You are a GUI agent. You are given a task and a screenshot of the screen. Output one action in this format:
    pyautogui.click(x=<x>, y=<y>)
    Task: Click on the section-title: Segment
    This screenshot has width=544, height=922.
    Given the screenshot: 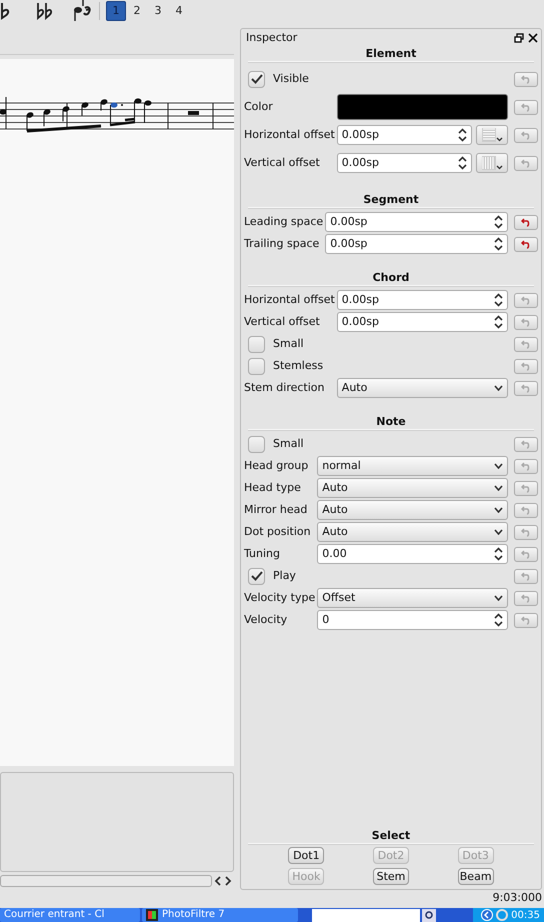 What is the action you would take?
    pyautogui.click(x=391, y=200)
    